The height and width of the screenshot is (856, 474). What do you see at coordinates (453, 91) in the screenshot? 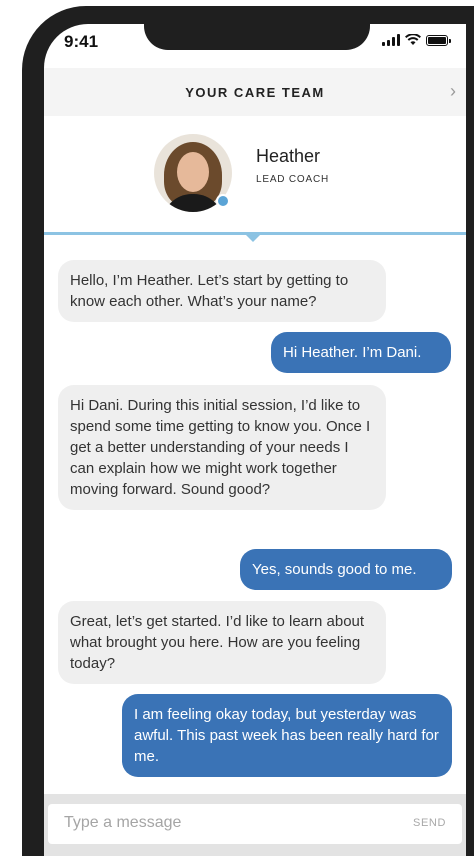
I see `chevron-right-icon: ›` at bounding box center [453, 91].